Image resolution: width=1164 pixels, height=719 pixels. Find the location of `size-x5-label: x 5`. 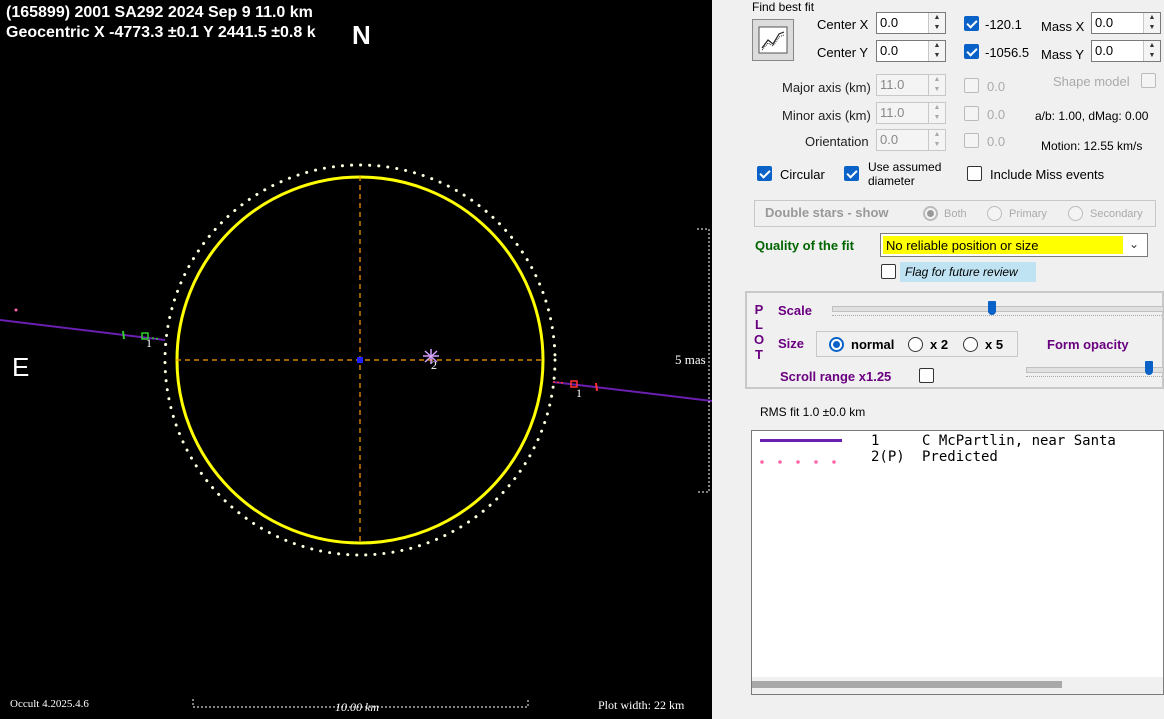

size-x5-label: x 5 is located at coordinates (994, 344).